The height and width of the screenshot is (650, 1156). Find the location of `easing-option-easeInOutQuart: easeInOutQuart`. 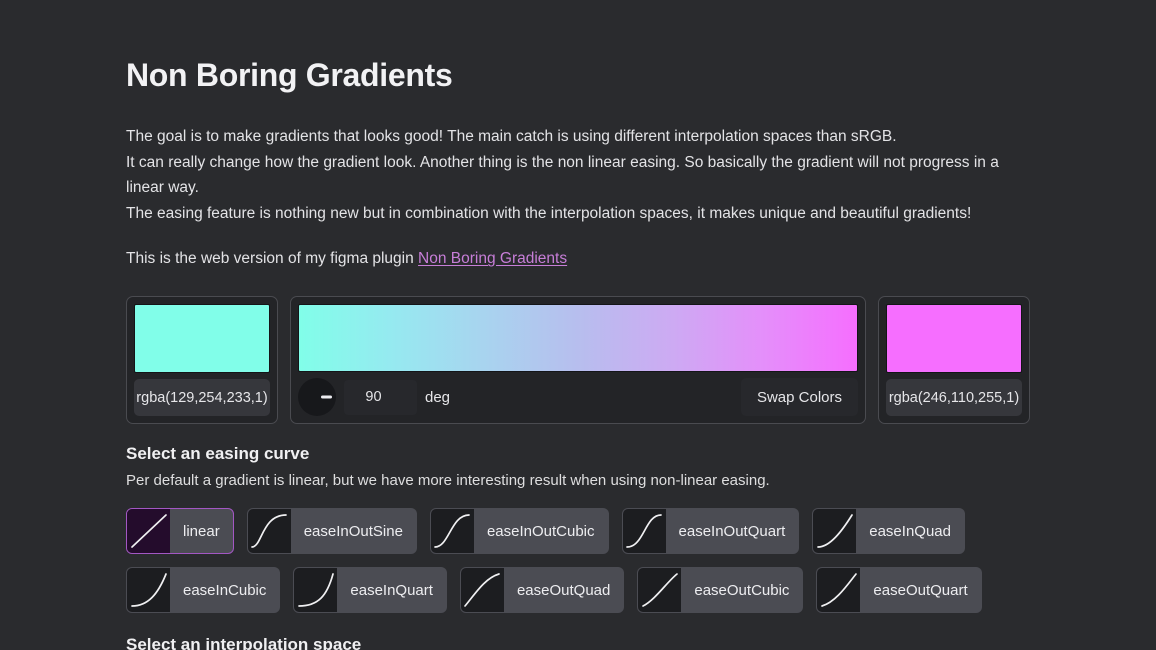

easing-option-easeInOutQuart: easeInOutQuart is located at coordinates (710, 531).